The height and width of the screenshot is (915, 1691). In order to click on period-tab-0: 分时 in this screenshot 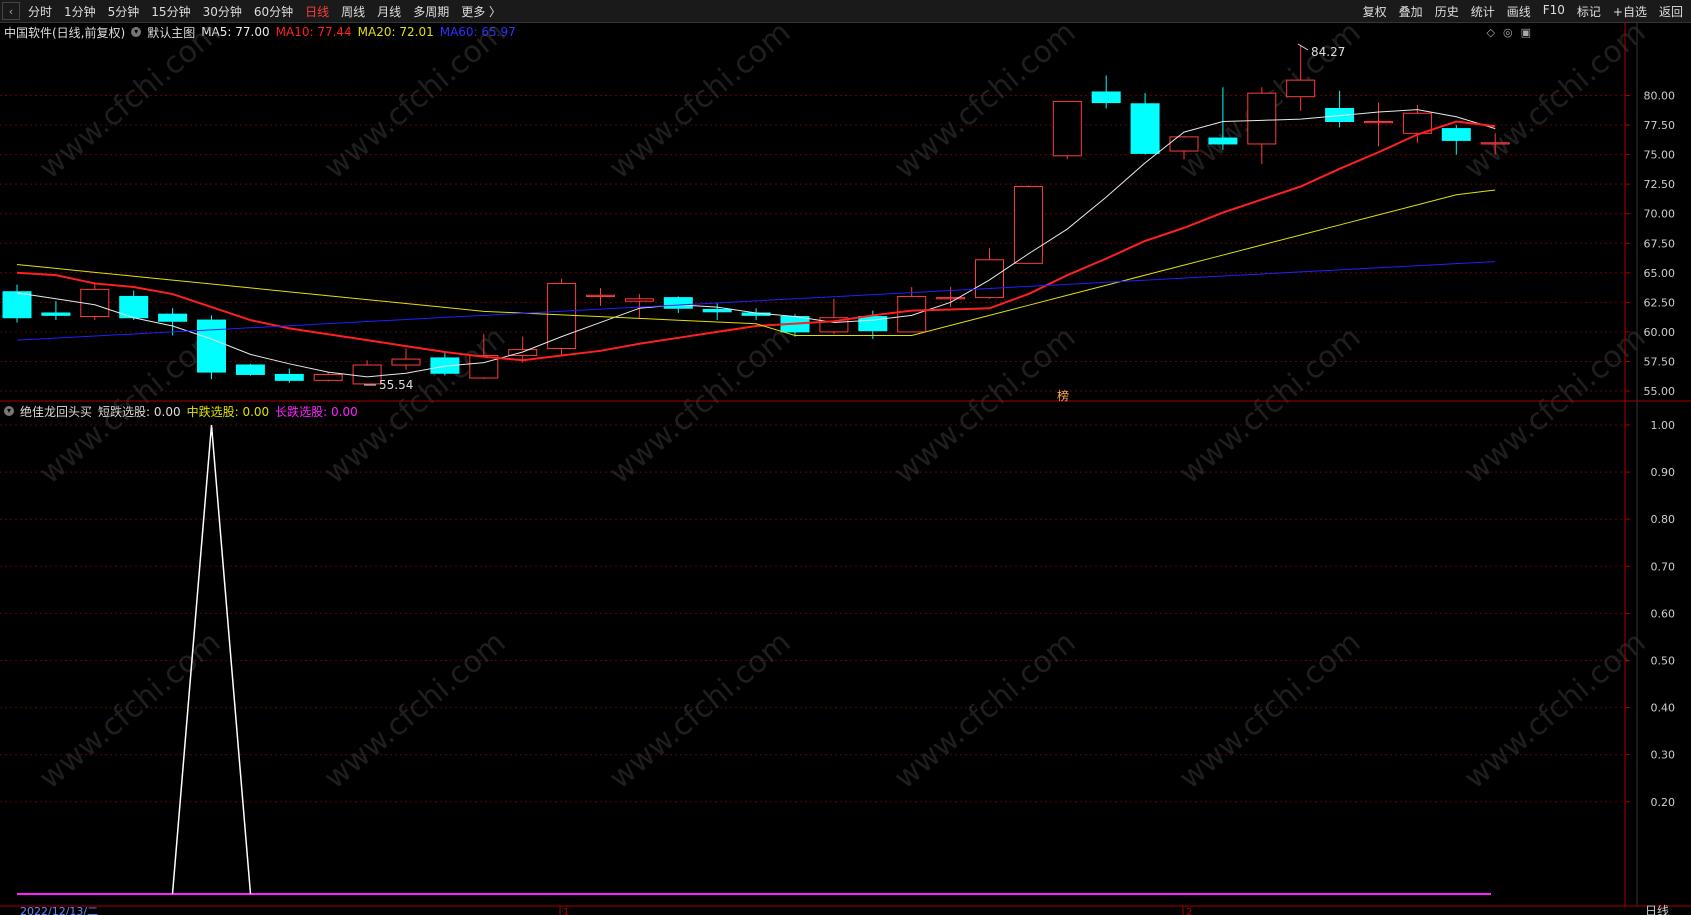, I will do `click(40, 11)`.